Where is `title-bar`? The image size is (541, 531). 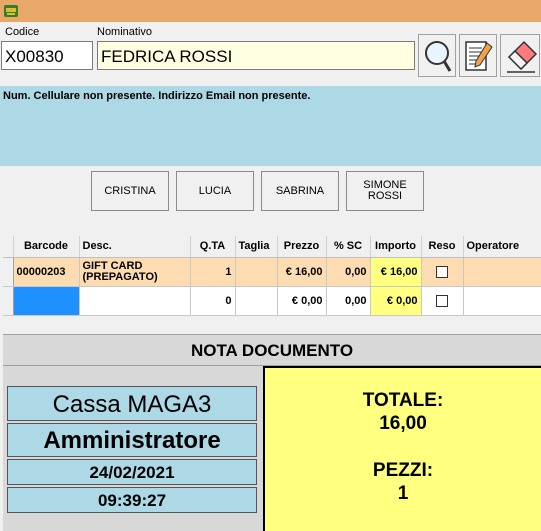
title-bar is located at coordinates (270, 11).